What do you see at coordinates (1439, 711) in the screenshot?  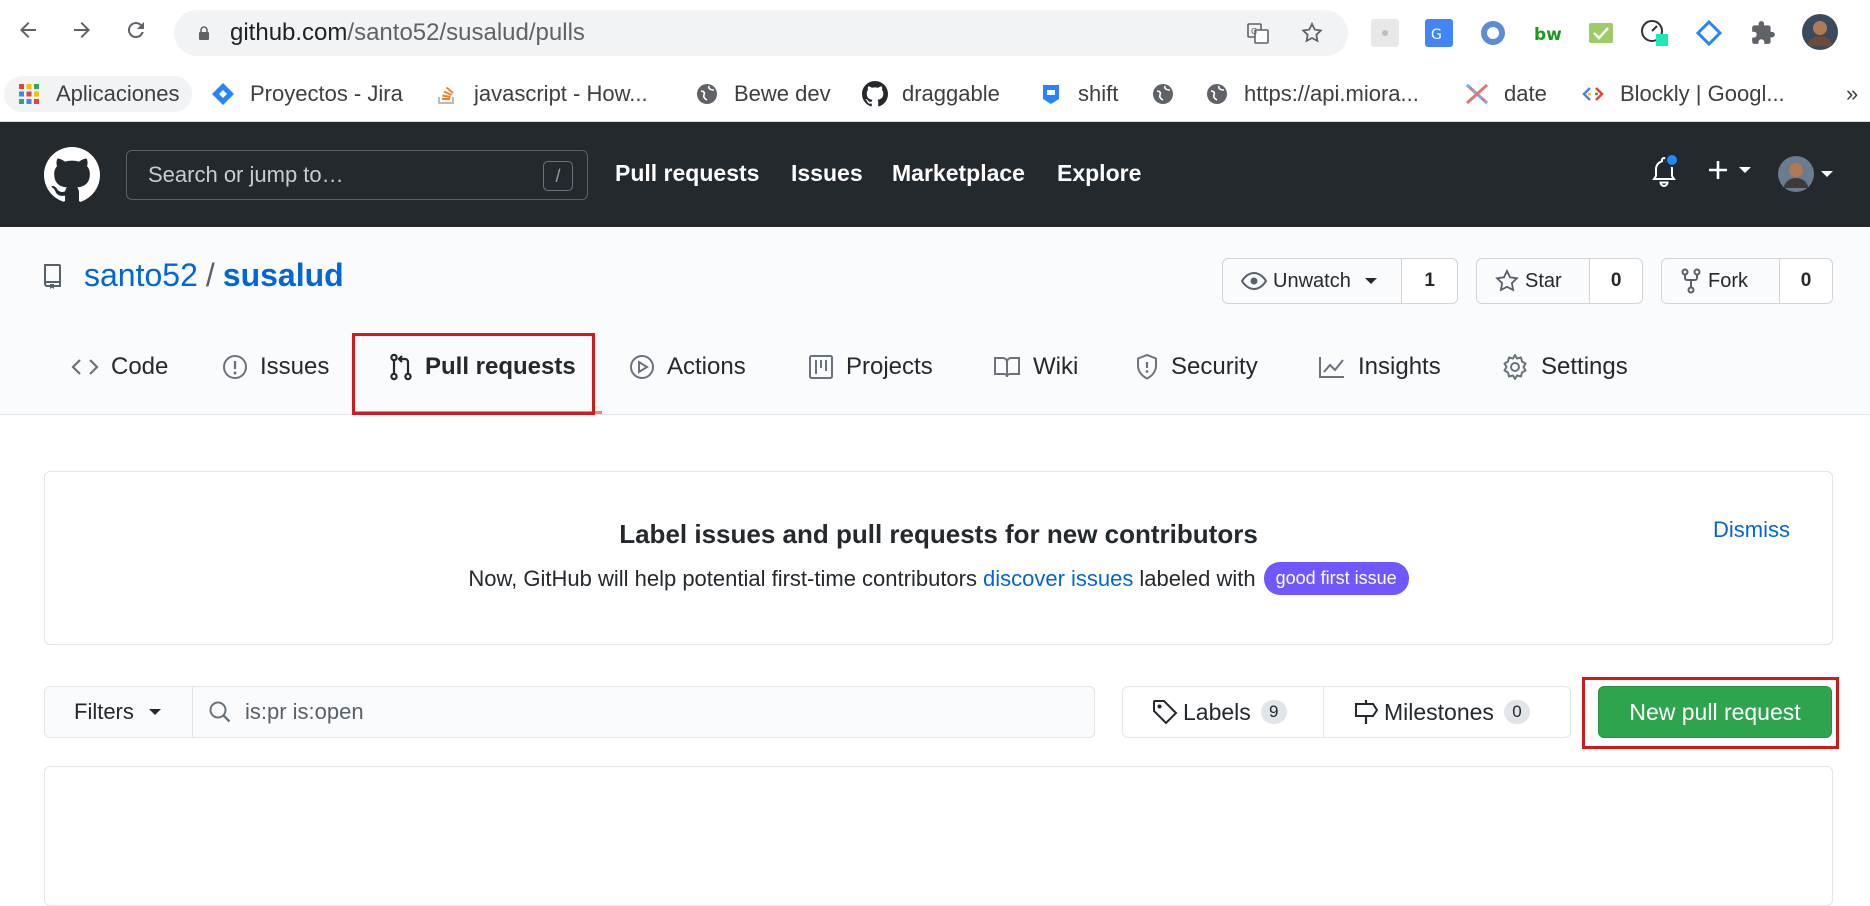 I see `milestones-label: Milestones` at bounding box center [1439, 711].